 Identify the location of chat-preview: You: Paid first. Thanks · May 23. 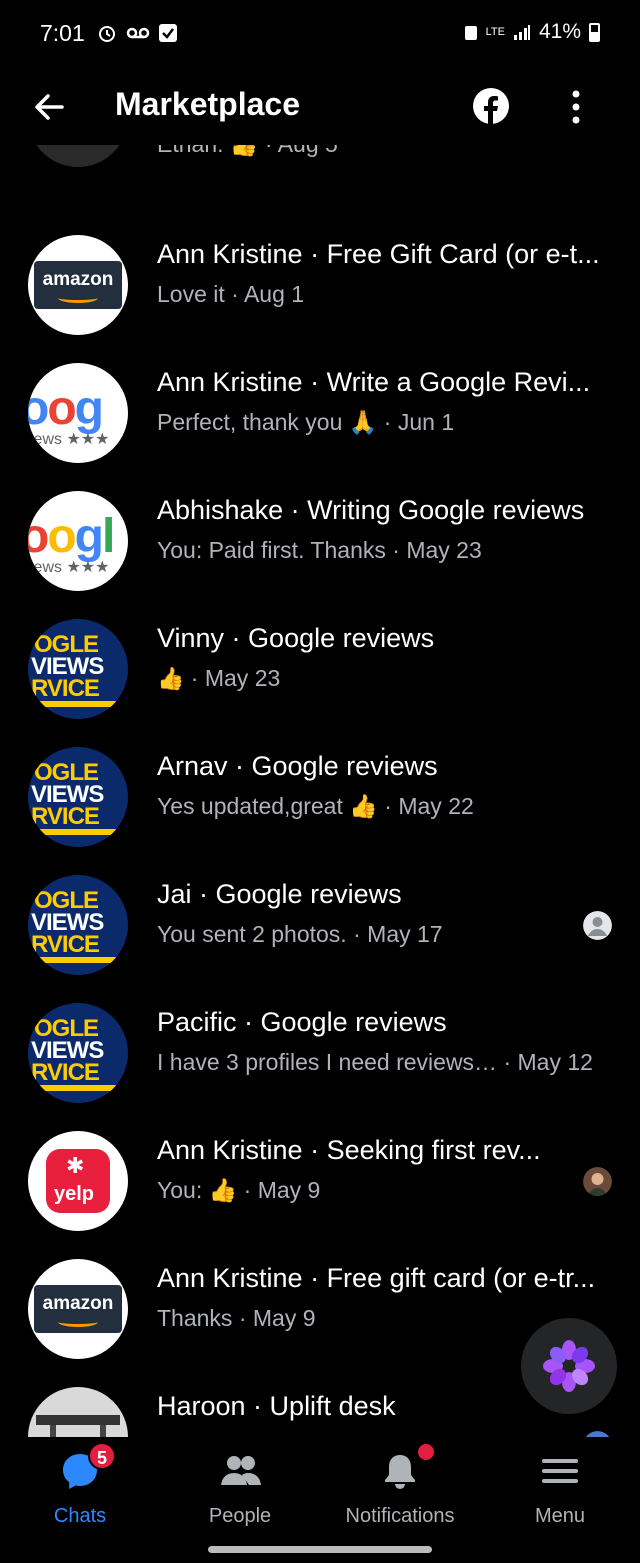
(319, 550).